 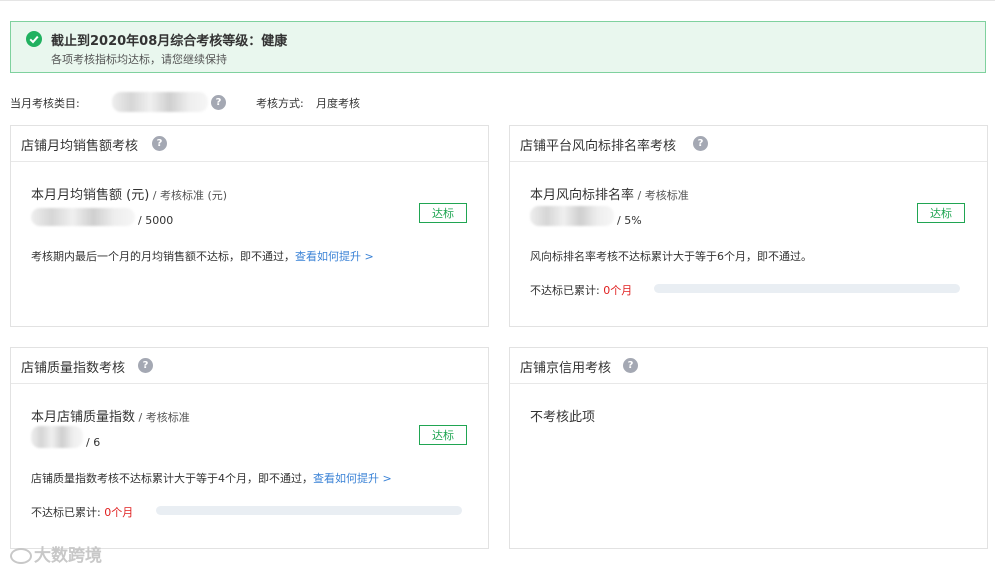 I want to click on metric-label: 本月风向标排名率 / 考核标准, so click(x=609, y=193).